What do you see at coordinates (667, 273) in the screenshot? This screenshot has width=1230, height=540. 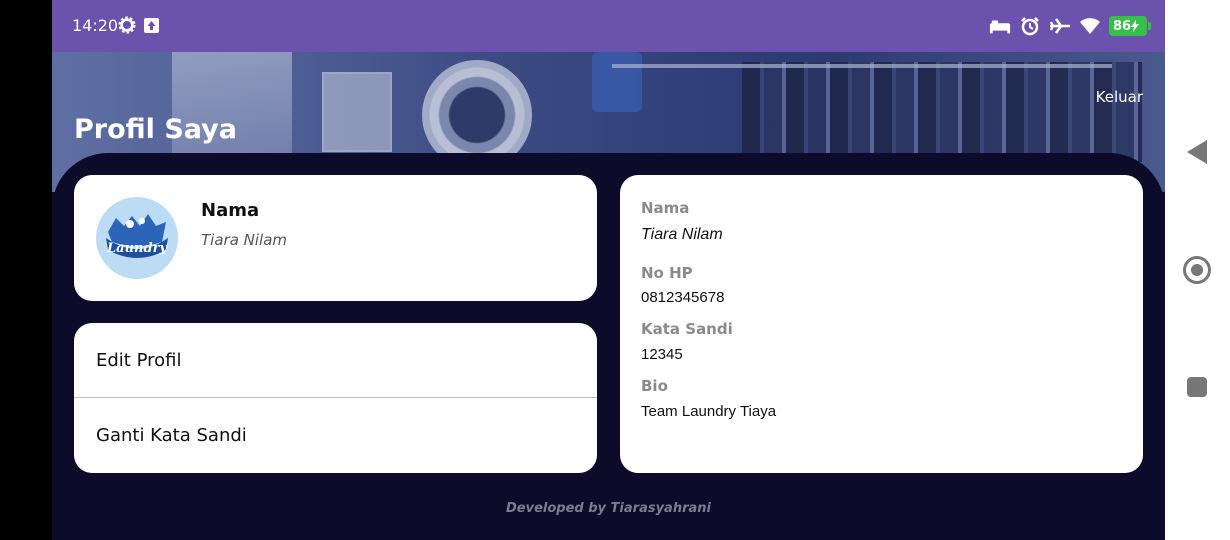 I see `info-phone-label: No HP` at bounding box center [667, 273].